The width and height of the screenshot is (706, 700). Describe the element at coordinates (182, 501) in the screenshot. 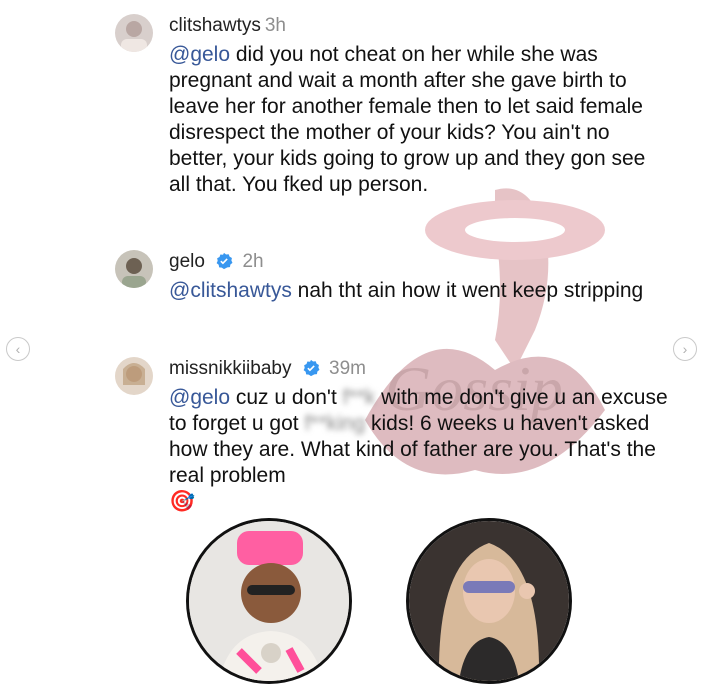

I see `target-emoji-icon: 🎯` at that location.